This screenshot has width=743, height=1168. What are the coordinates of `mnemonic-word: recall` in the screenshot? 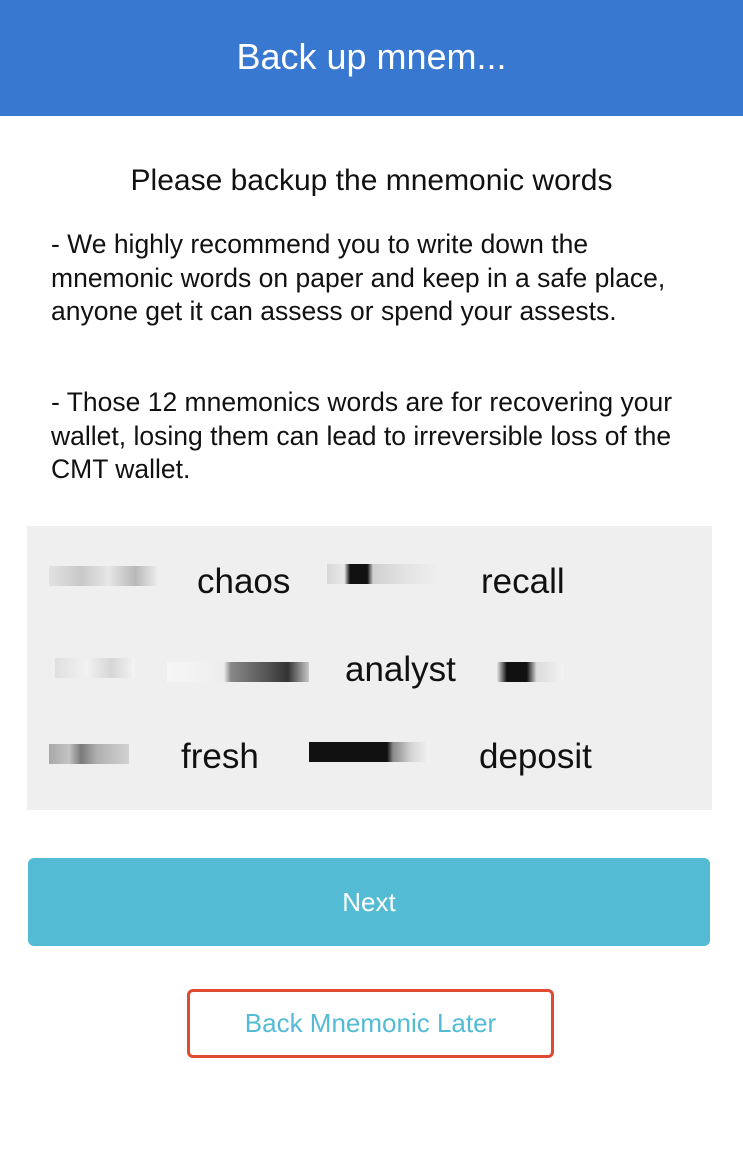 It's located at (523, 581).